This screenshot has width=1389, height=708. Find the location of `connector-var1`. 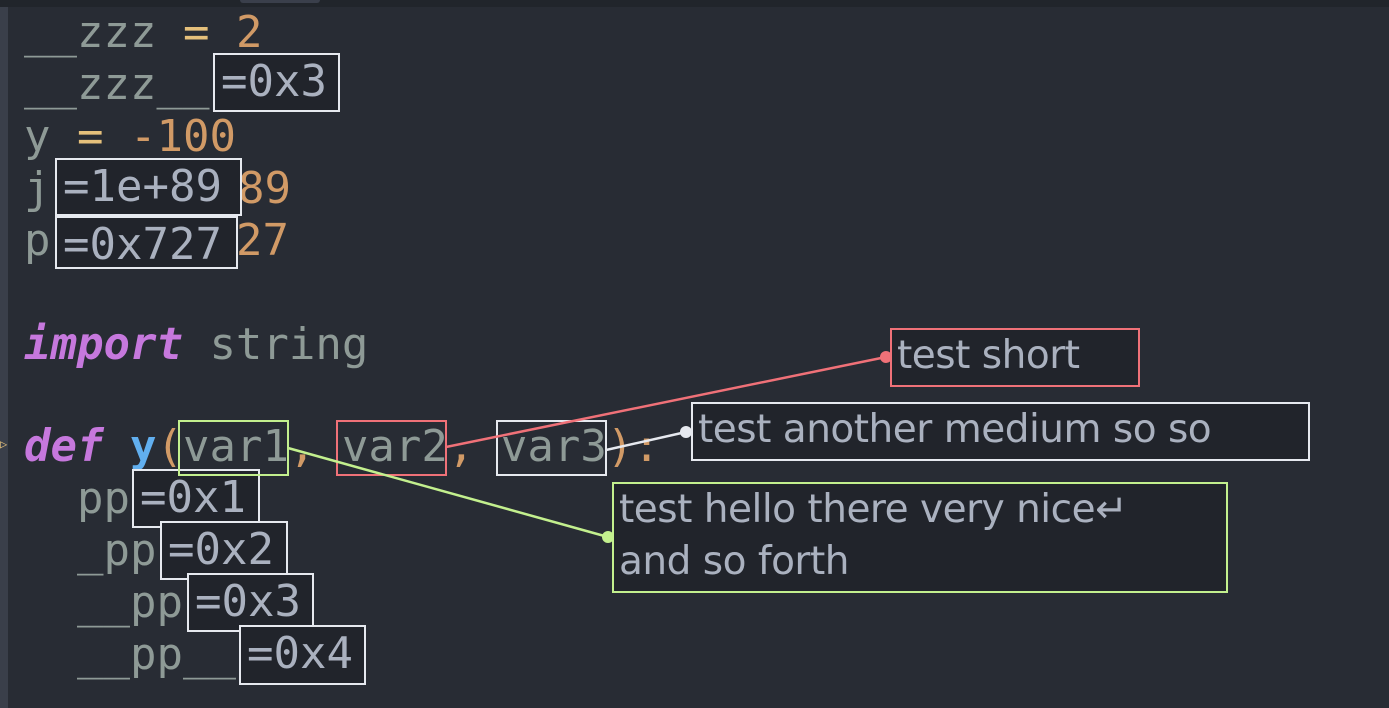

connector-var1 is located at coordinates (448, 492).